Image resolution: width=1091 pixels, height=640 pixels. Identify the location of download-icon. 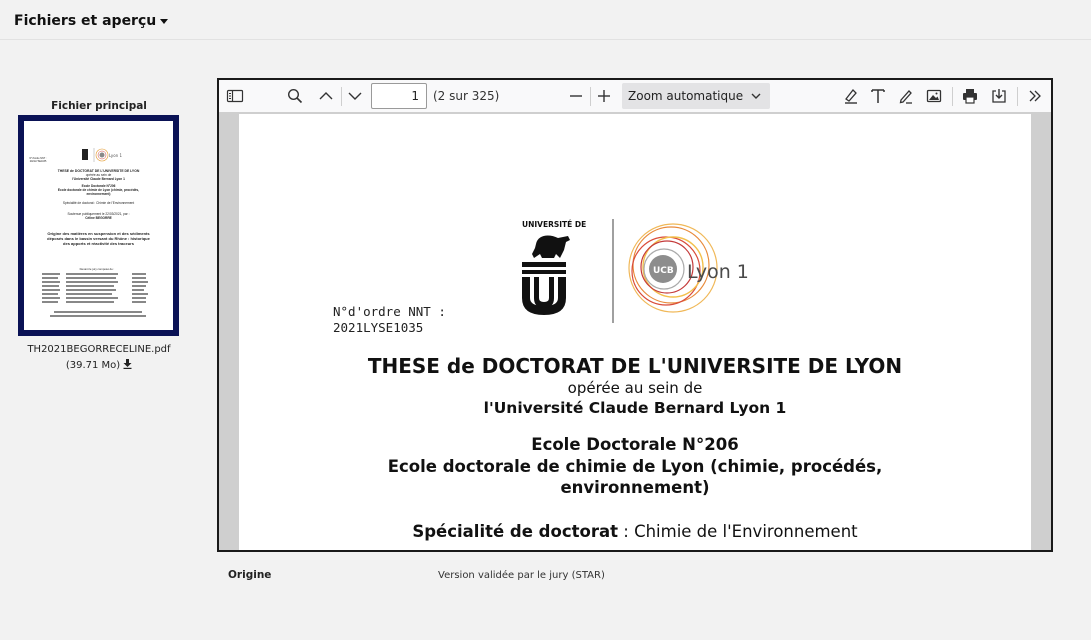
(127, 364).